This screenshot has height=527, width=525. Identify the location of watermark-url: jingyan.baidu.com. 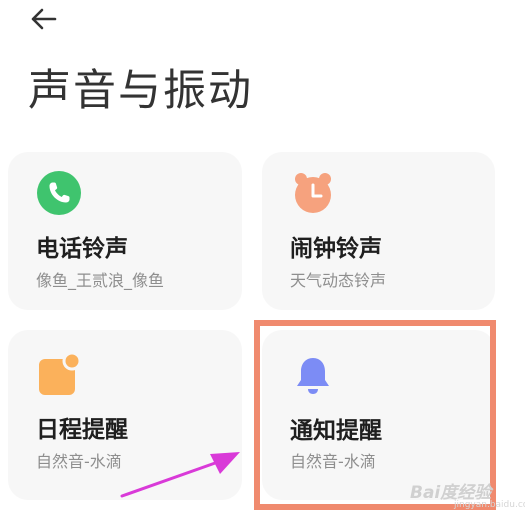
(489, 505).